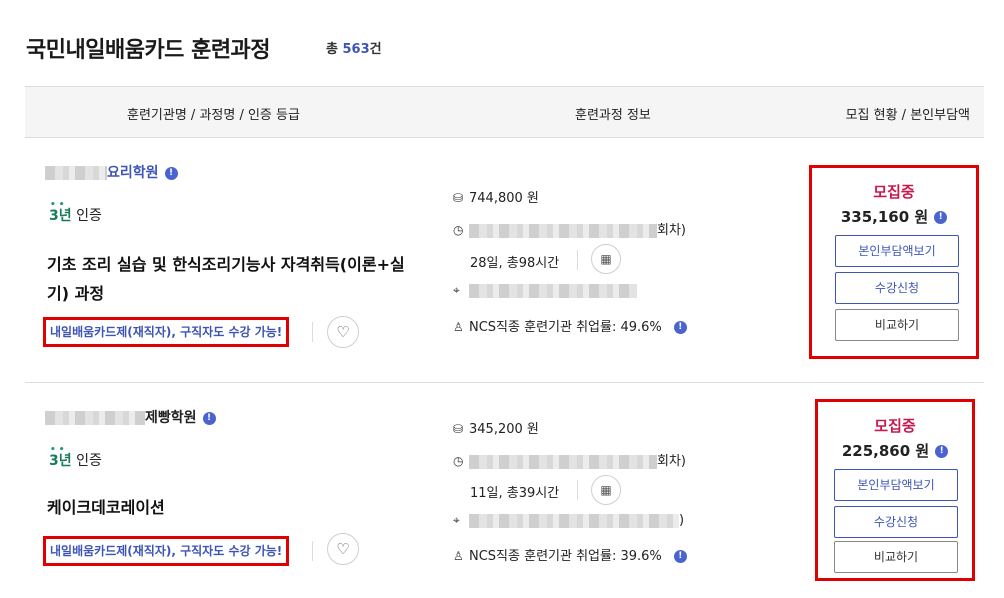  I want to click on course-address: ⌖, so click(545, 290).